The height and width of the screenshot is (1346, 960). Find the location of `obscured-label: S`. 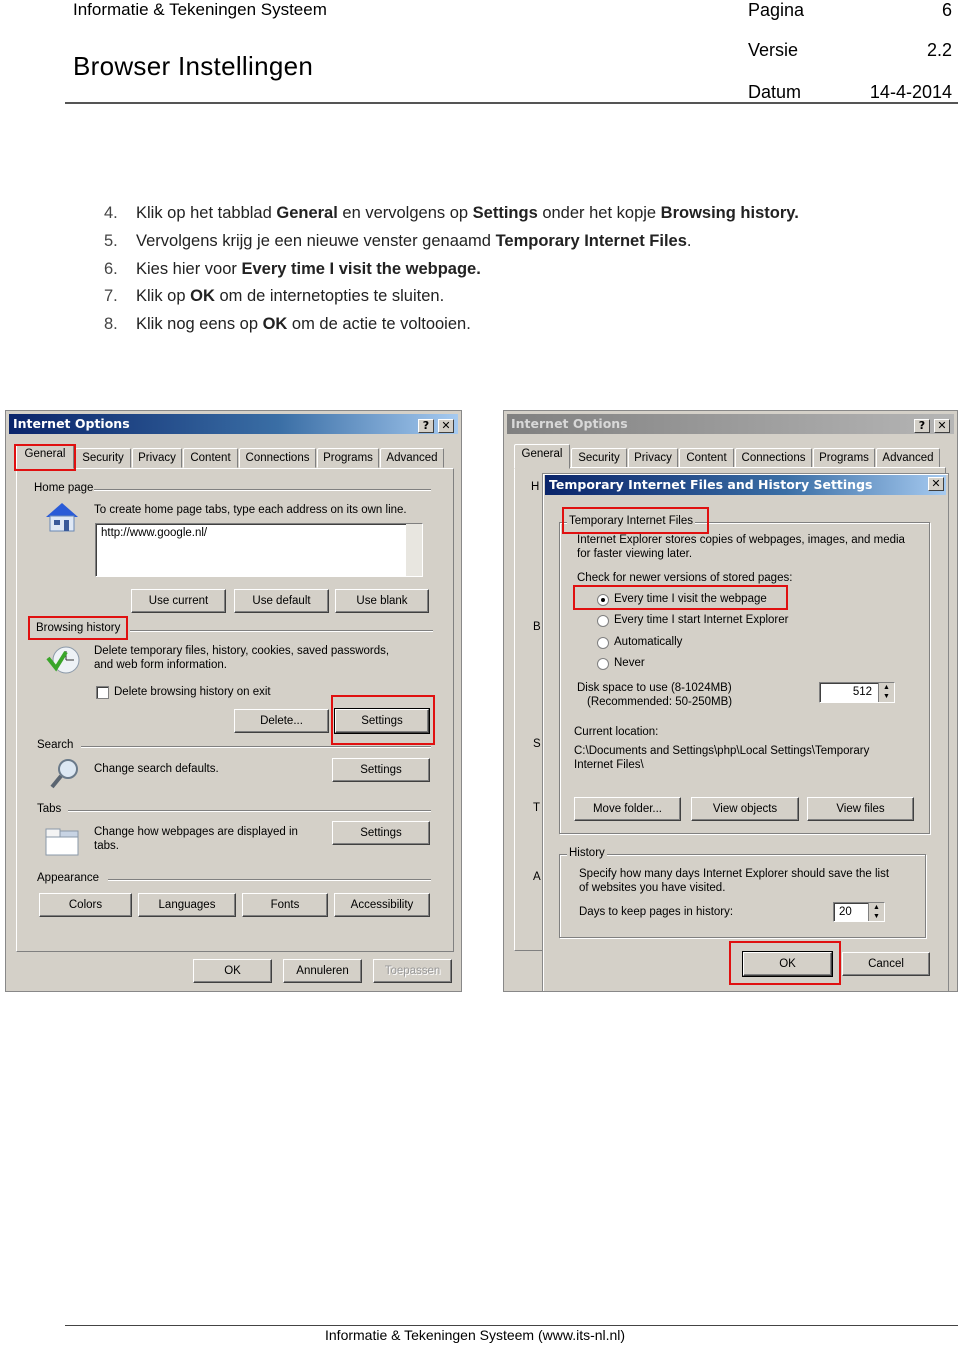

obscured-label: S is located at coordinates (537, 744).